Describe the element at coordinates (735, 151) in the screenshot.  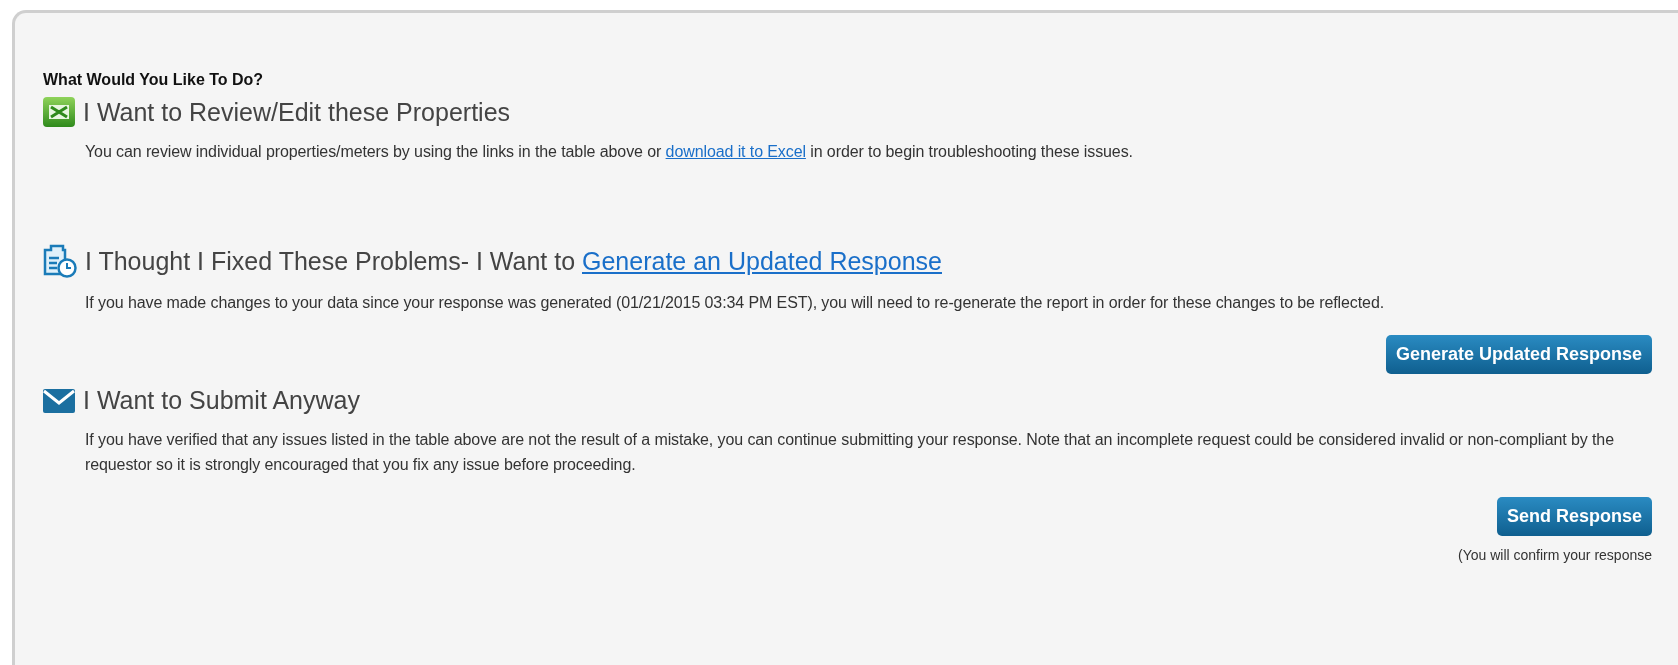
I see `excel-download-link: download it to Excel` at that location.